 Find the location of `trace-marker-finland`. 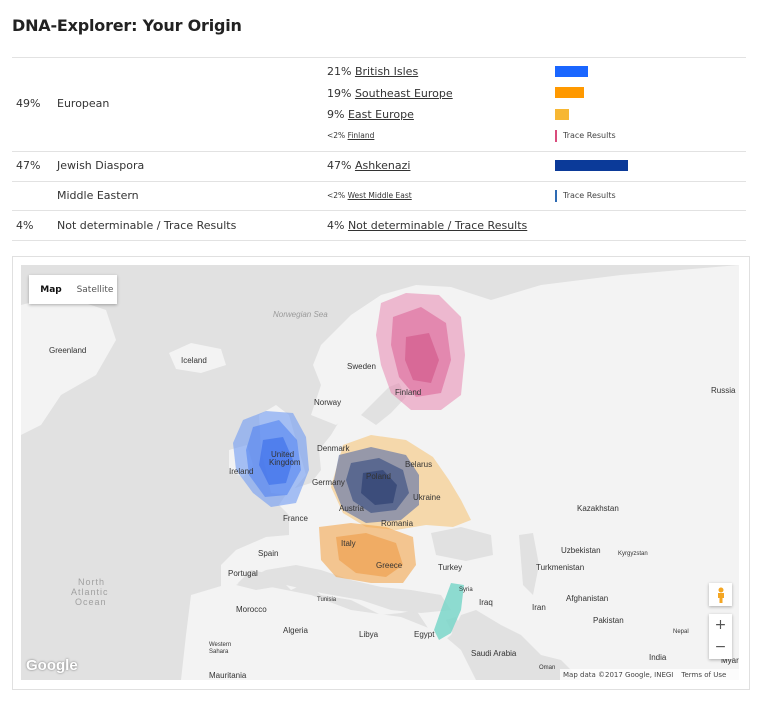

trace-marker-finland is located at coordinates (556, 136).